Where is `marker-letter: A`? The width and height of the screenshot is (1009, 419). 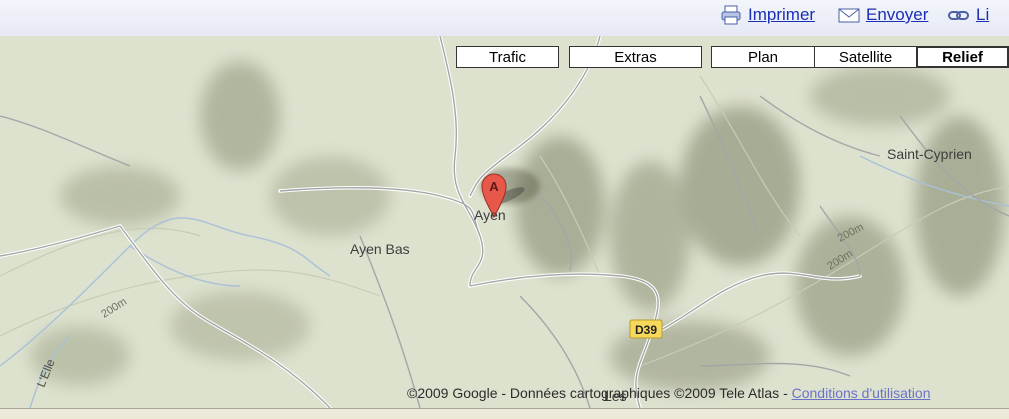
marker-letter: A is located at coordinates (494, 186).